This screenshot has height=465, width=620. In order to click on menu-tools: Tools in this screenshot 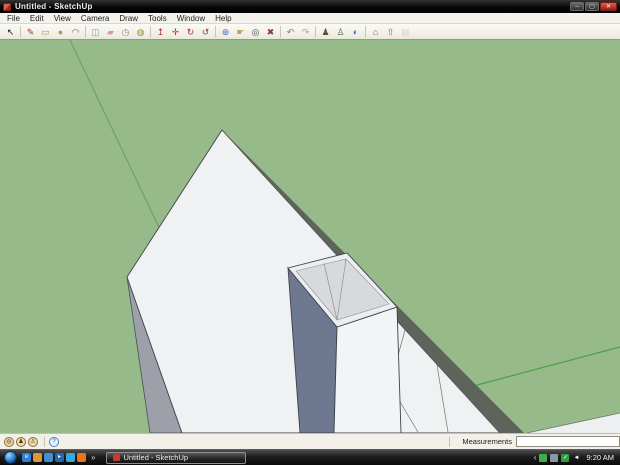, I will do `click(157, 18)`.